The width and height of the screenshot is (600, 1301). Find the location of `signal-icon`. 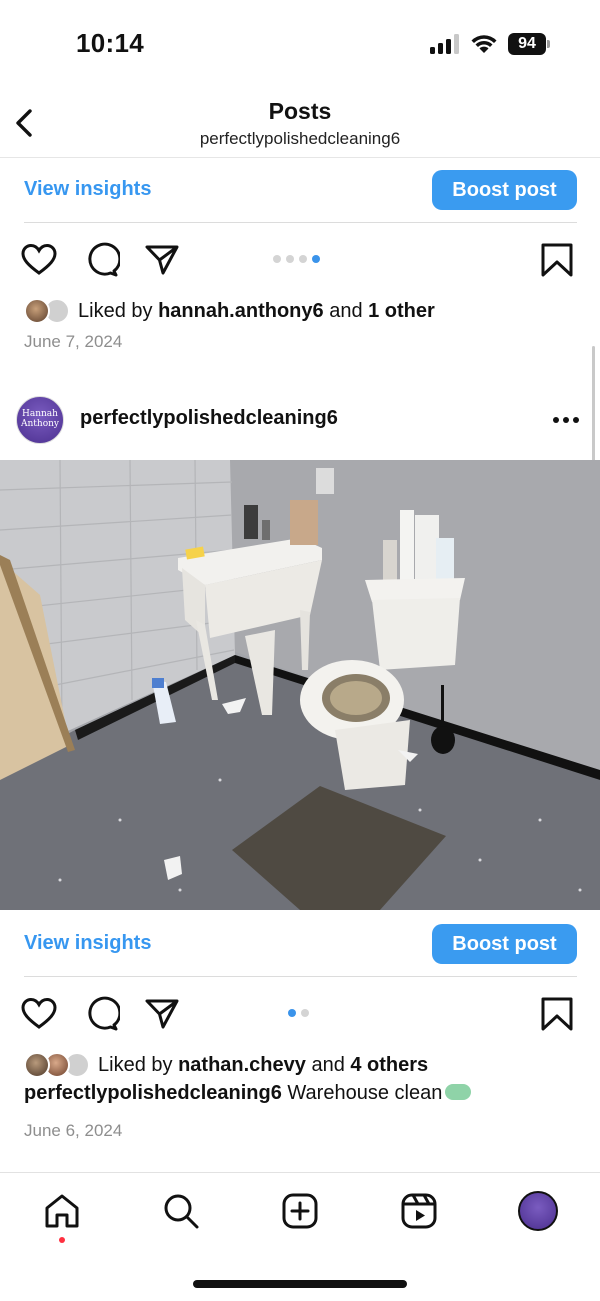

signal-icon is located at coordinates (445, 44).